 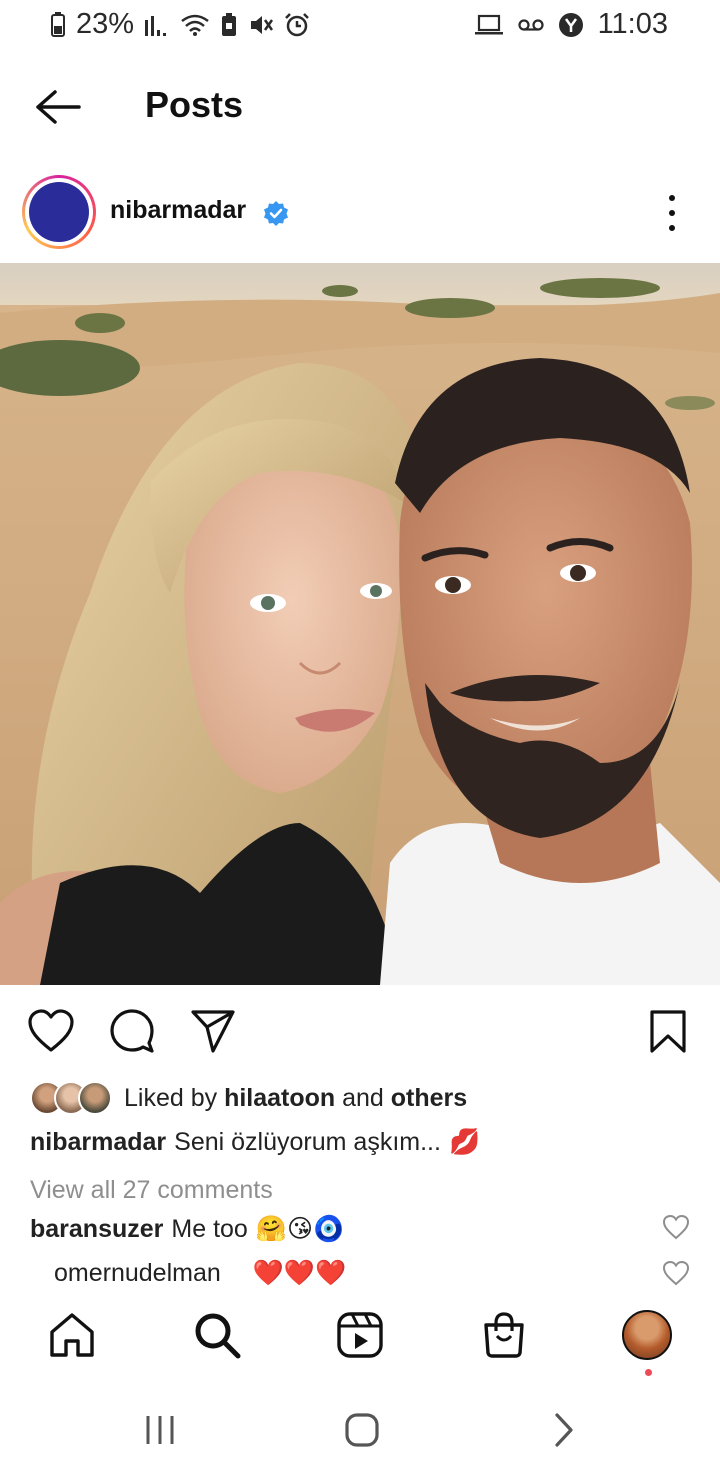 I want to click on heart-icon, so click(x=51, y=1030).